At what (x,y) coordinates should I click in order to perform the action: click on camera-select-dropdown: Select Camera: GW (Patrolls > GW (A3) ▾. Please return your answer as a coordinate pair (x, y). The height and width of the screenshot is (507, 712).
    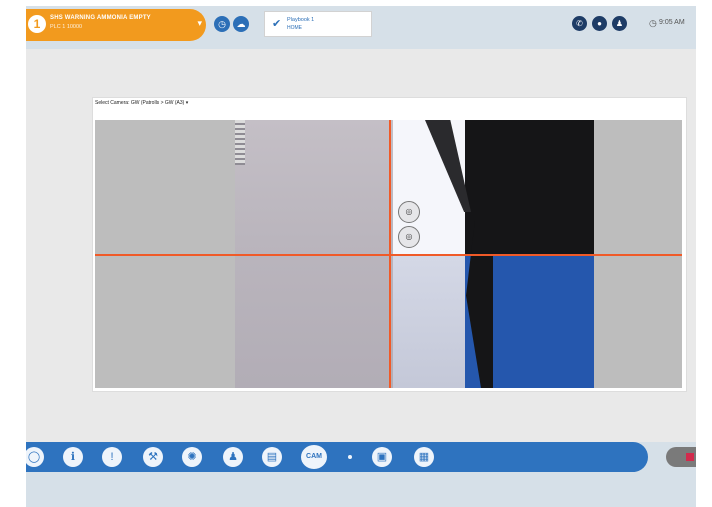
    Looking at the image, I should click on (141, 103).